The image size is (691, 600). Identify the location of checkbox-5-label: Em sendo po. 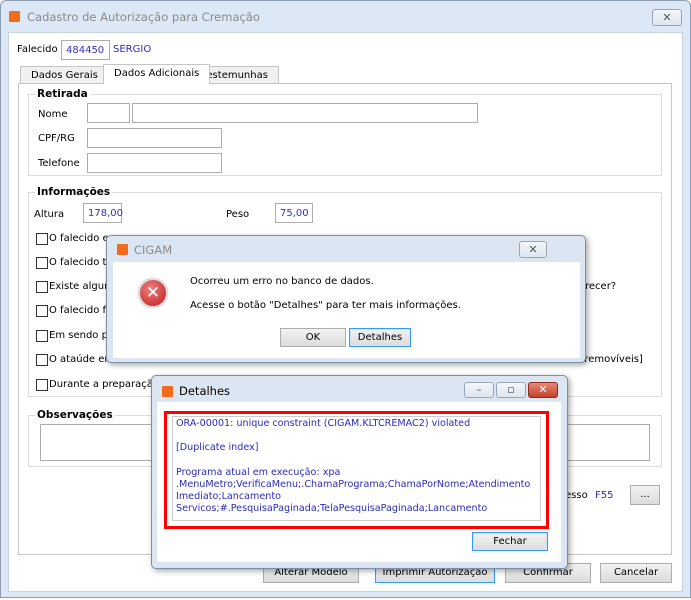
(82, 335).